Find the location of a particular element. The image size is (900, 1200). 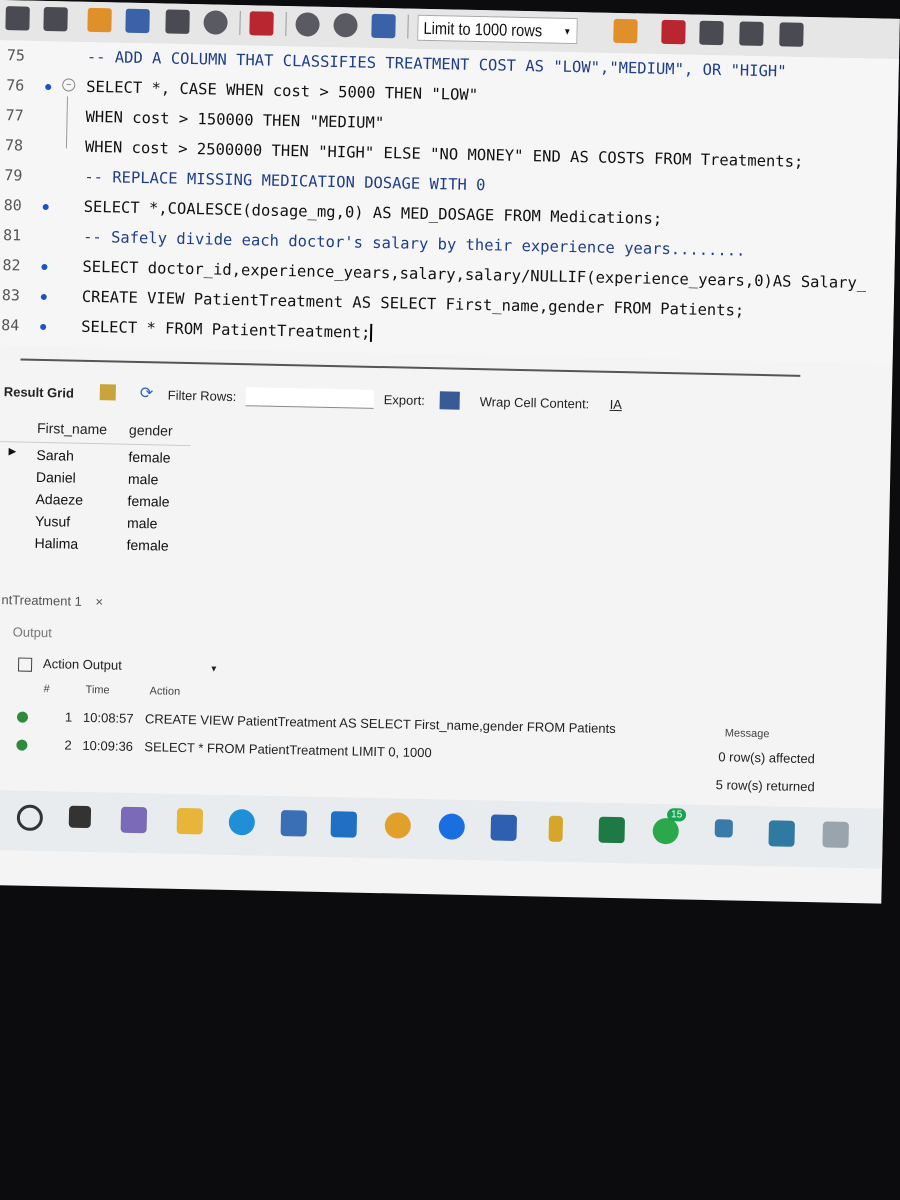

cell-first-name: Daniel is located at coordinates (56, 477).